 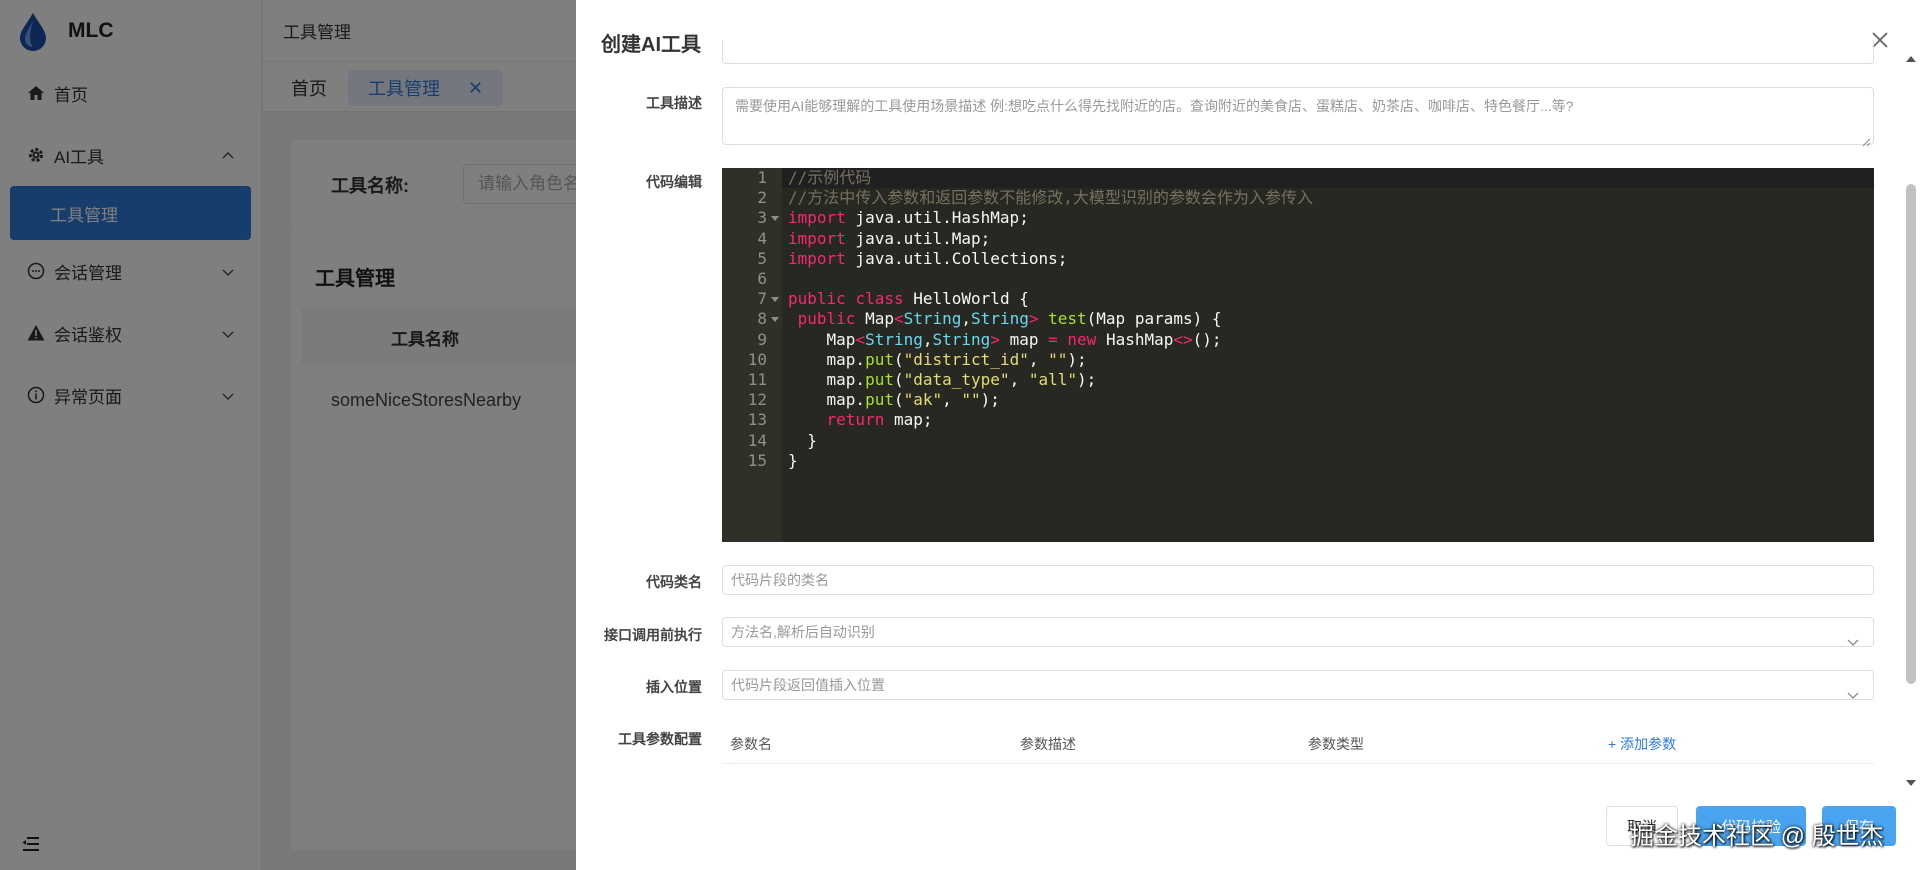 What do you see at coordinates (1298, 632) in the screenshot?
I see `before-exec-select: 方法名,解析后自动识别` at bounding box center [1298, 632].